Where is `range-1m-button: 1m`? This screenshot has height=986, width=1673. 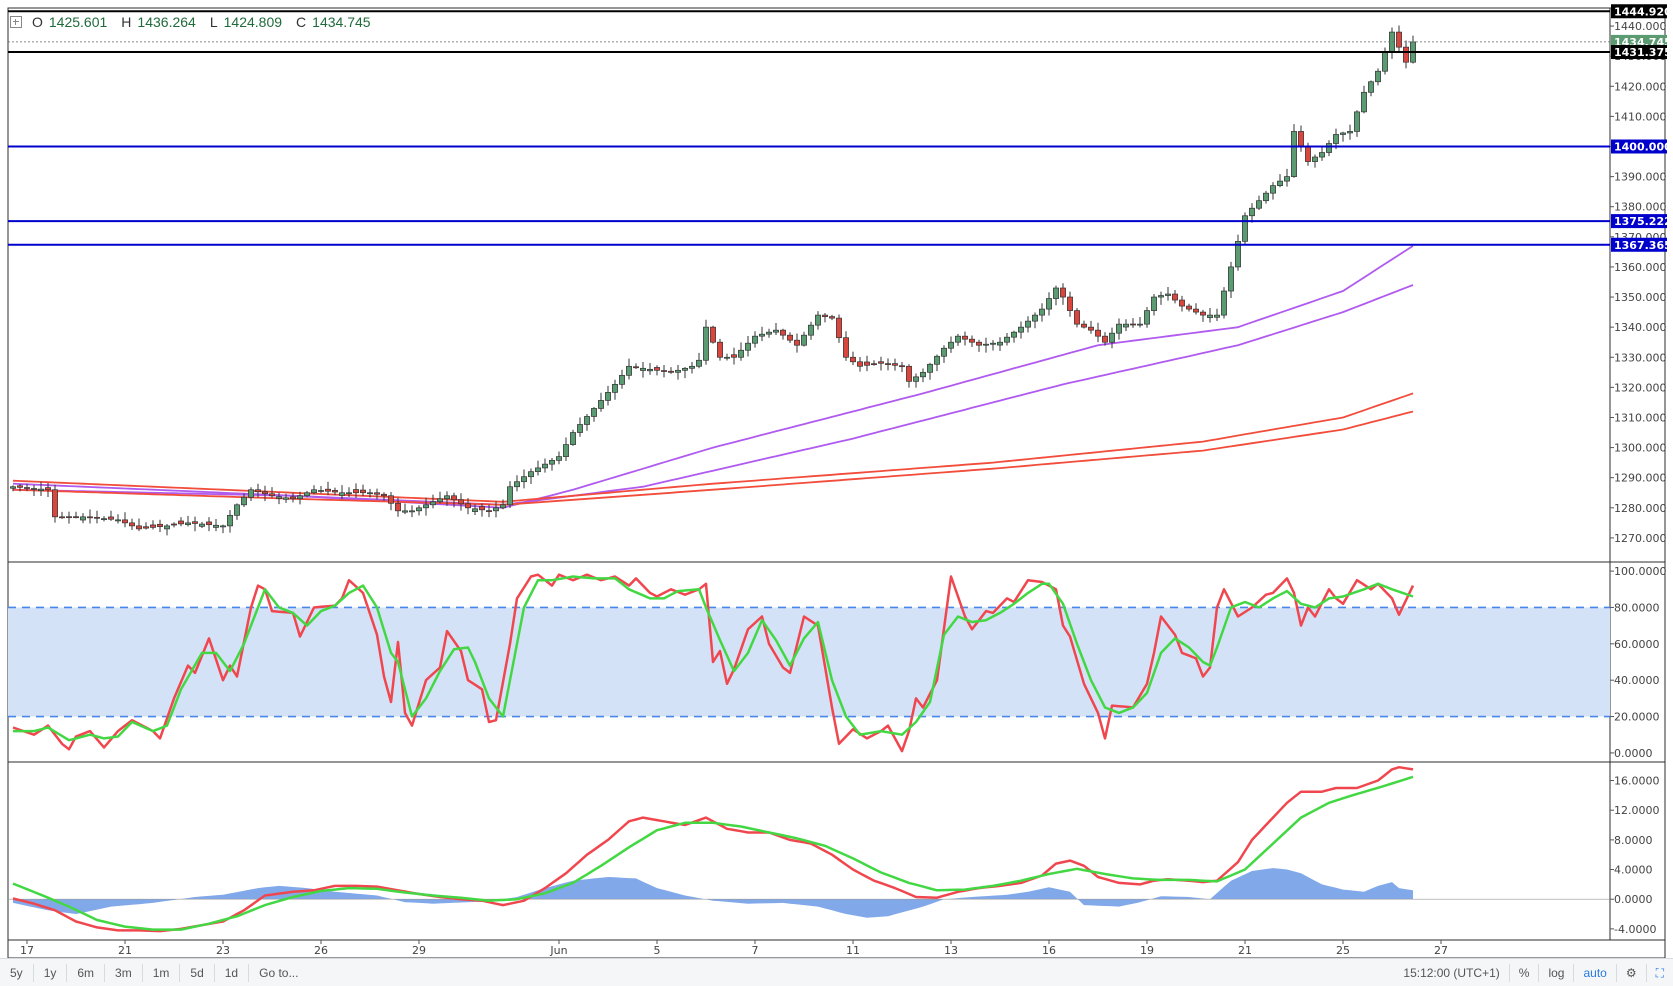
range-1m-button: 1m is located at coordinates (162, 972).